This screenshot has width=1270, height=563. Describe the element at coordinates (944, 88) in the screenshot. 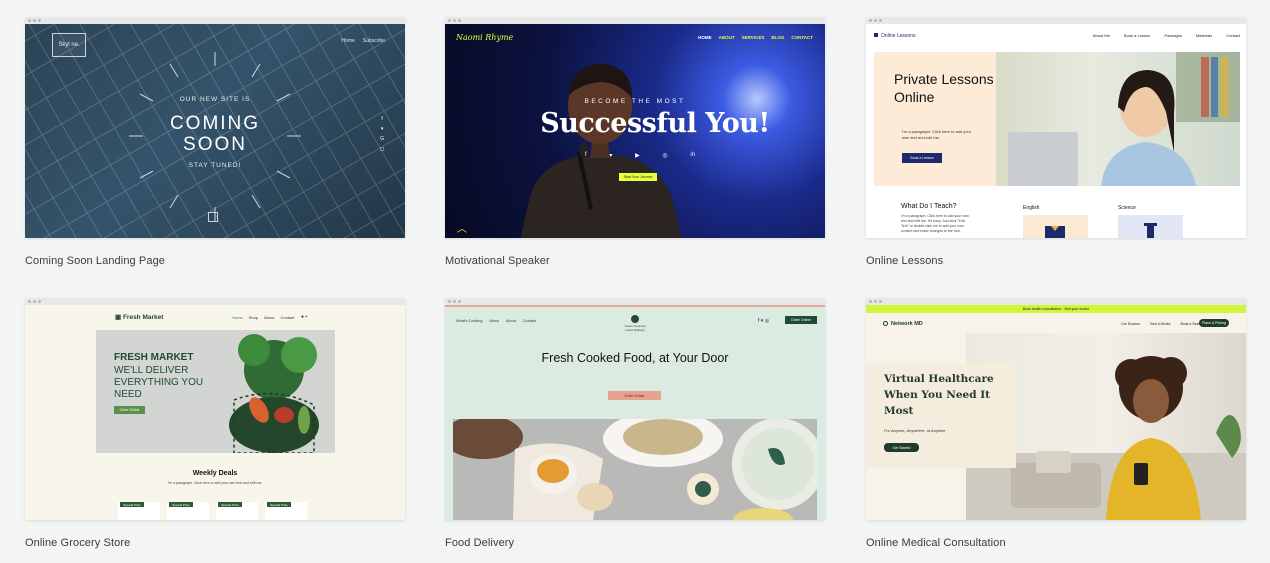

I see `hero-title: Private Lessons Online` at that location.